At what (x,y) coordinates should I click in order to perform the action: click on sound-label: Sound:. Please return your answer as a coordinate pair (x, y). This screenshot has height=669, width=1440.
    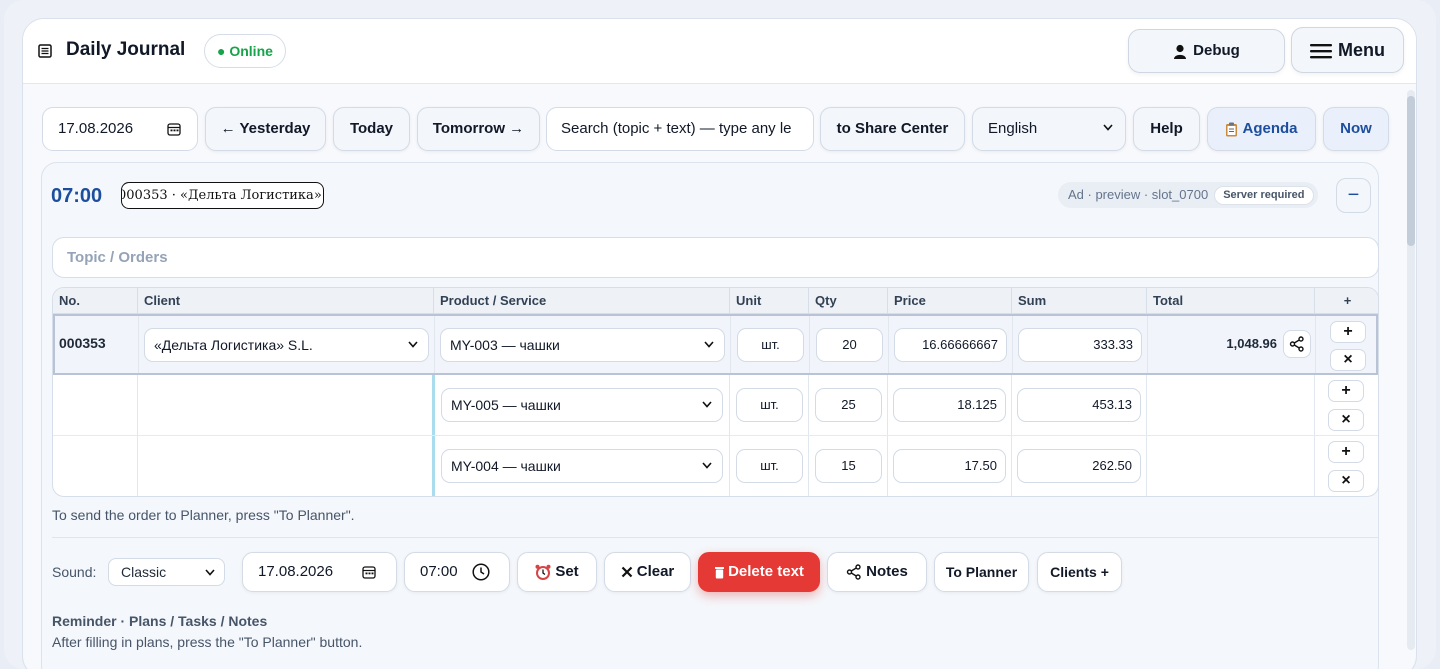
    Looking at the image, I should click on (74, 572).